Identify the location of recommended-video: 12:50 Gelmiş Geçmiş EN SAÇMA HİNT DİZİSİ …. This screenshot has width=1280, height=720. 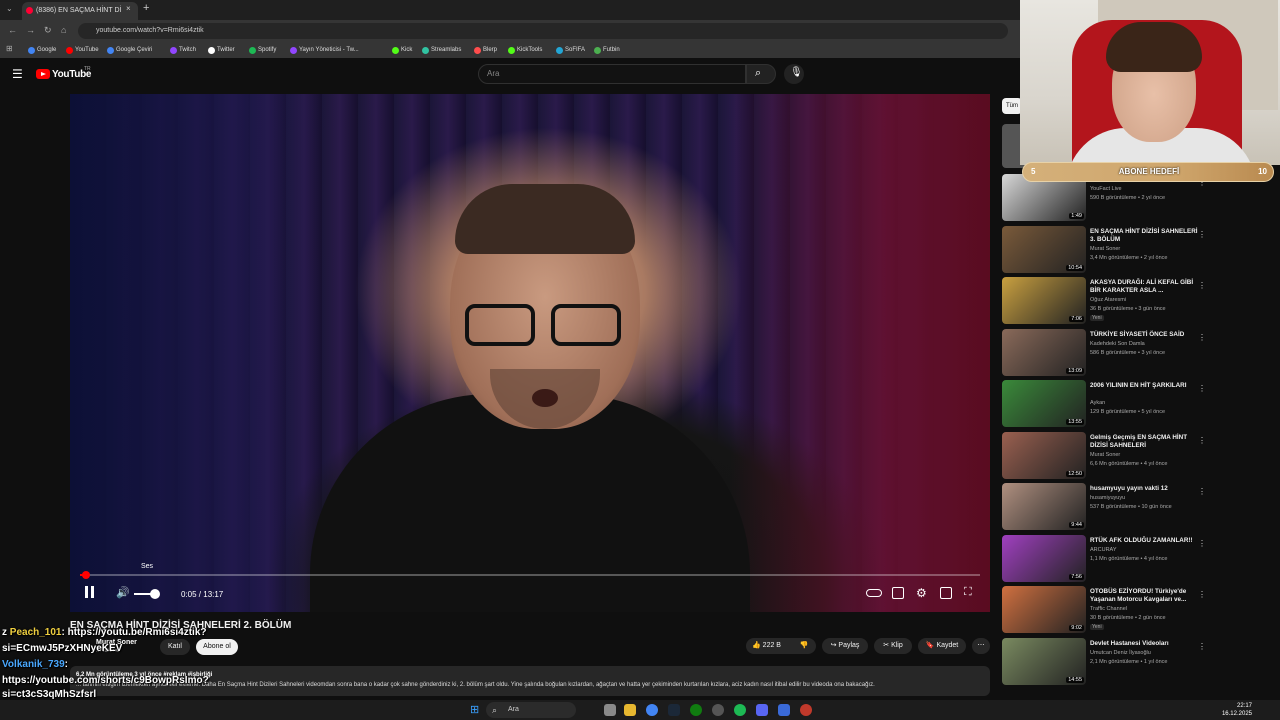
(1107, 457).